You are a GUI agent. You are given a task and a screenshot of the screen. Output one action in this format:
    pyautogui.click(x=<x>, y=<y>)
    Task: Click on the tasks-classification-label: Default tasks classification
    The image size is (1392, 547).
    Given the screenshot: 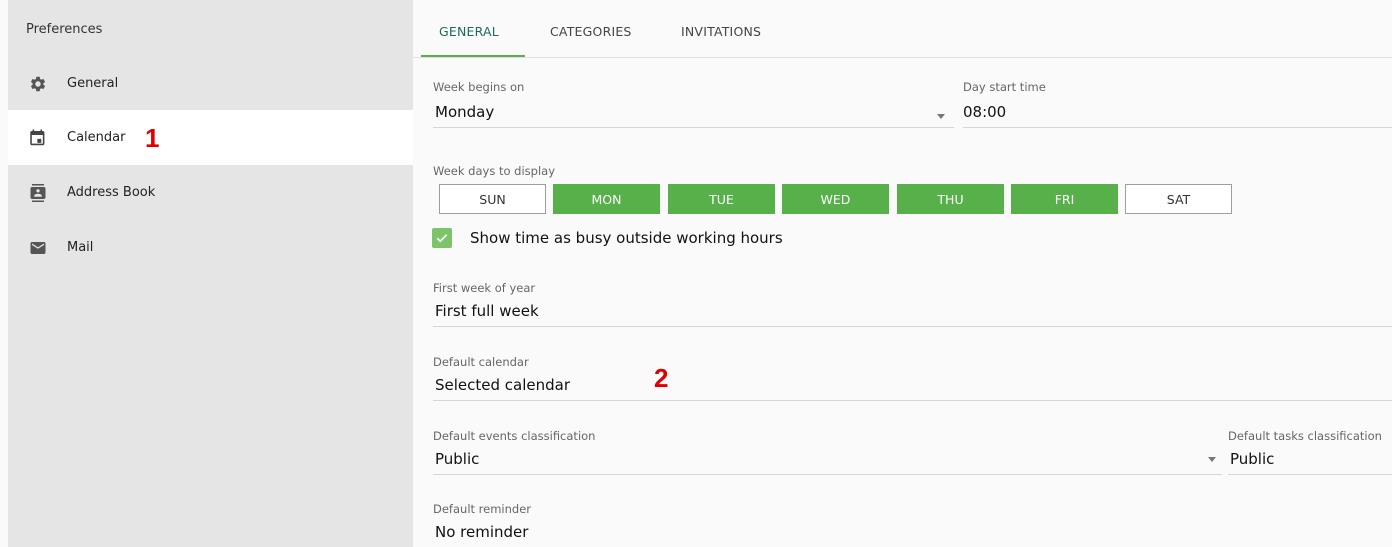 What is the action you would take?
    pyautogui.click(x=1305, y=436)
    